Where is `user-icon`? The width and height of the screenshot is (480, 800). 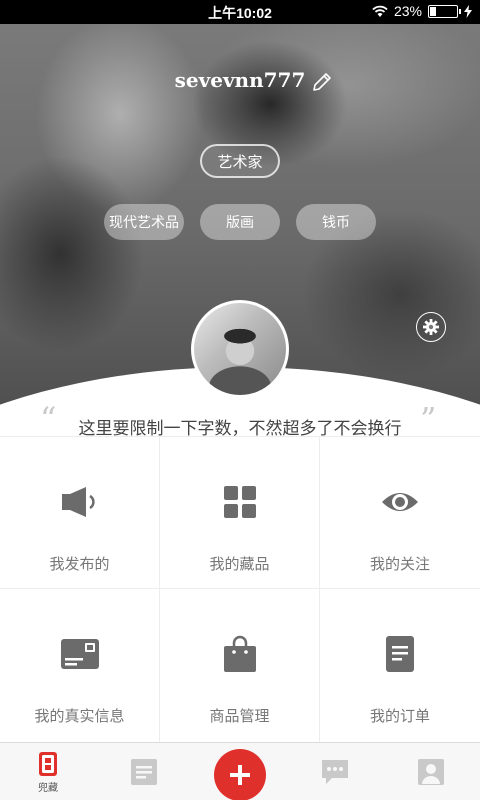 user-icon is located at coordinates (431, 772).